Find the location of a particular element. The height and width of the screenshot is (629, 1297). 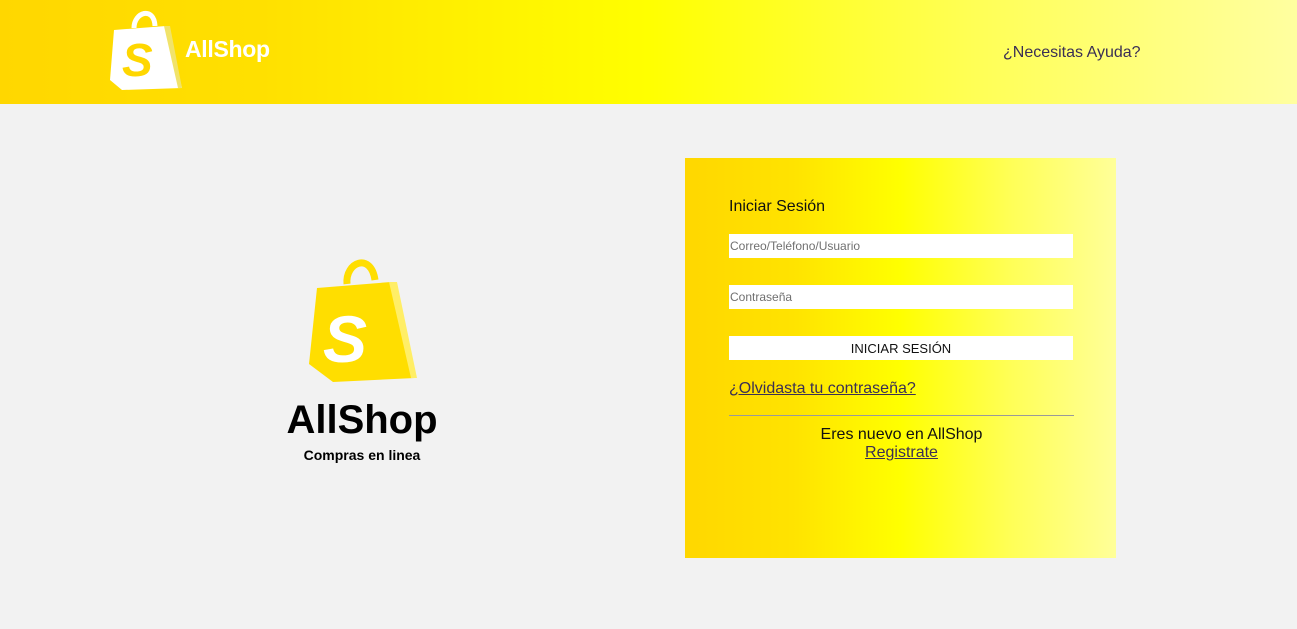

hero-title: AllShop is located at coordinates (362, 420).